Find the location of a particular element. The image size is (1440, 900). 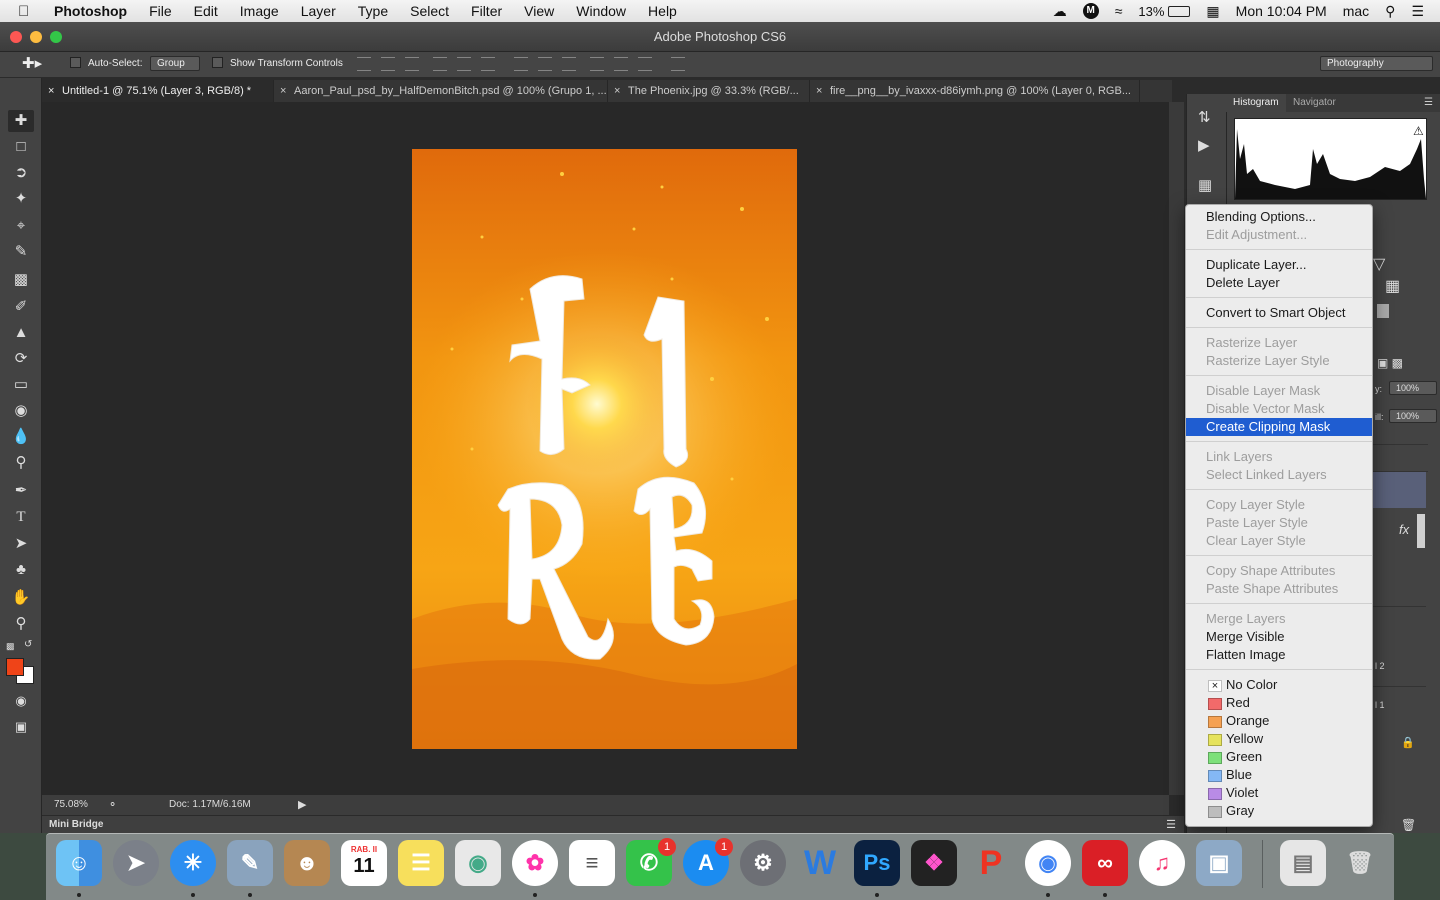

history-panel-icon: ⇅ is located at coordinates (1204, 117).